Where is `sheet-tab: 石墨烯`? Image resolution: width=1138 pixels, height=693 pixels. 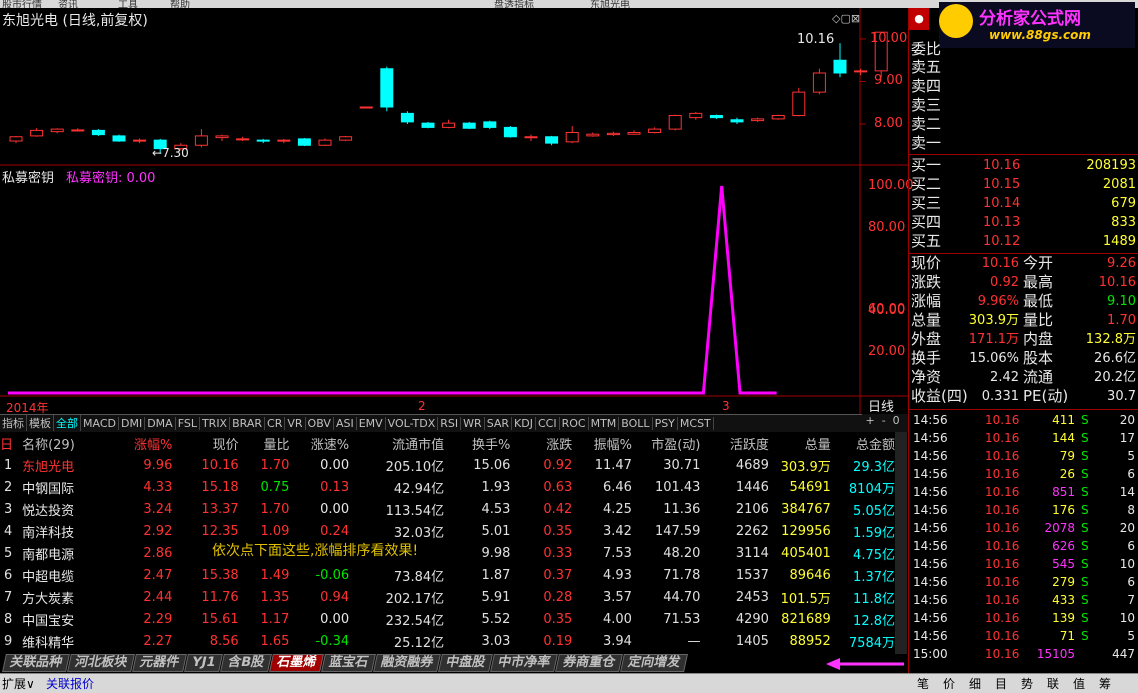 sheet-tab: 石墨烯 is located at coordinates (297, 663).